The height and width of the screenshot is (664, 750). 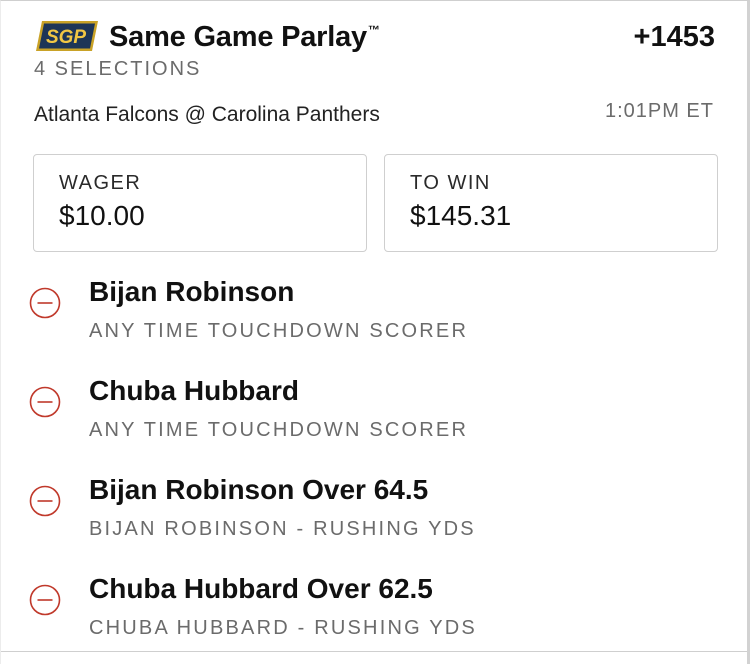 What do you see at coordinates (461, 215) in the screenshot?
I see `to-win-value: $145.31` at bounding box center [461, 215].